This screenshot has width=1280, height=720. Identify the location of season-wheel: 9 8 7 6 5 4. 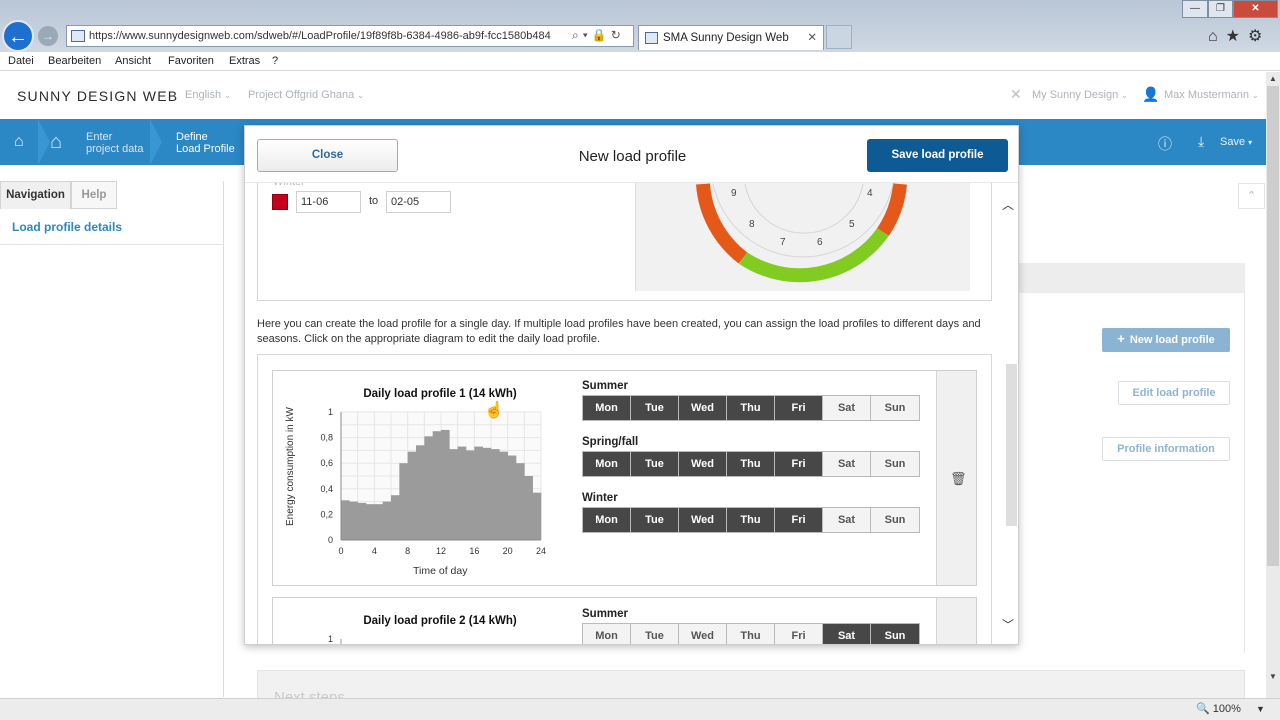
(805, 226).